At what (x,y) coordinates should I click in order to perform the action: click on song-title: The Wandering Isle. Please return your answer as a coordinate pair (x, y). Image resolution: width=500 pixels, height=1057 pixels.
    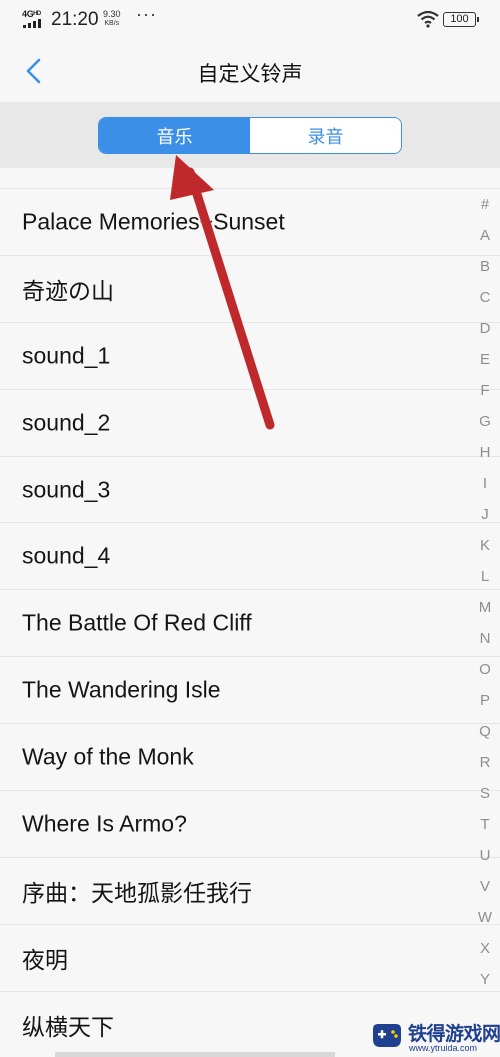
    Looking at the image, I should click on (121, 689).